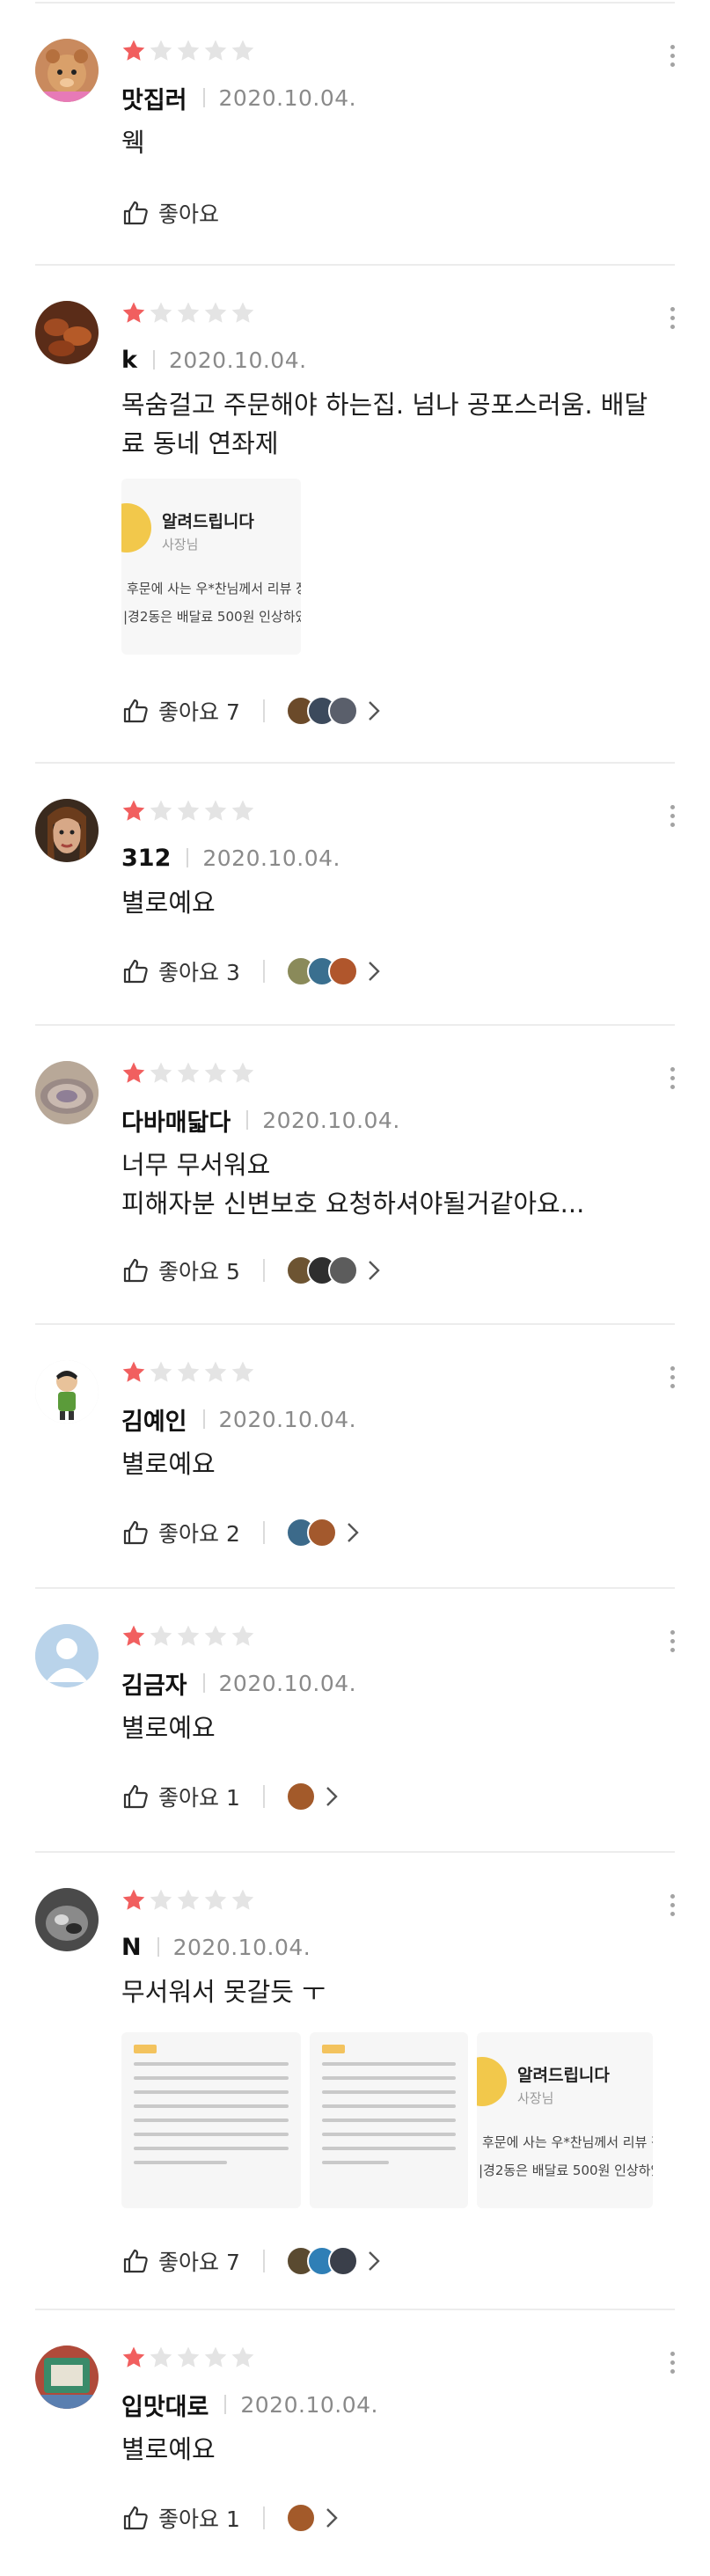  I want to click on review-text-line: 료 동네 연좌제, so click(200, 443).